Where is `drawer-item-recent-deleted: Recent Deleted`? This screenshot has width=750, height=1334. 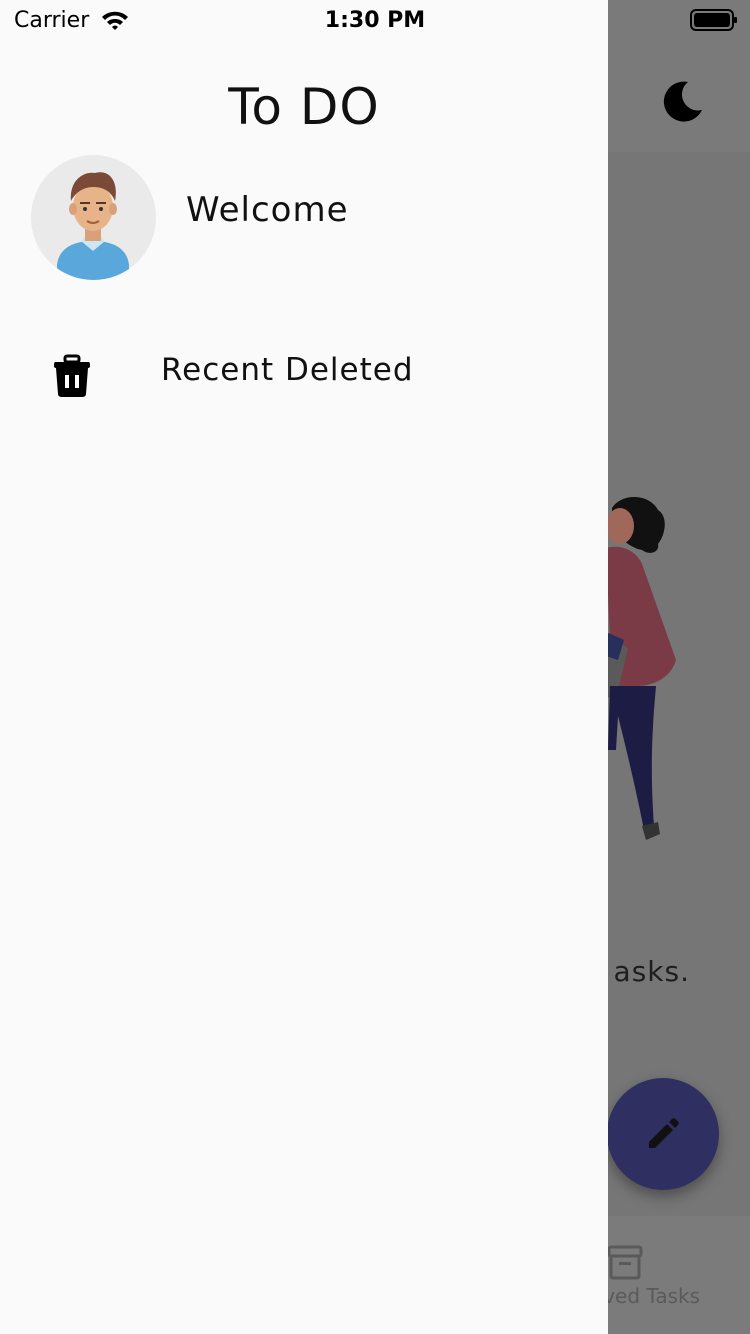
drawer-item-recent-deleted: Recent Deleted is located at coordinates (304, 375).